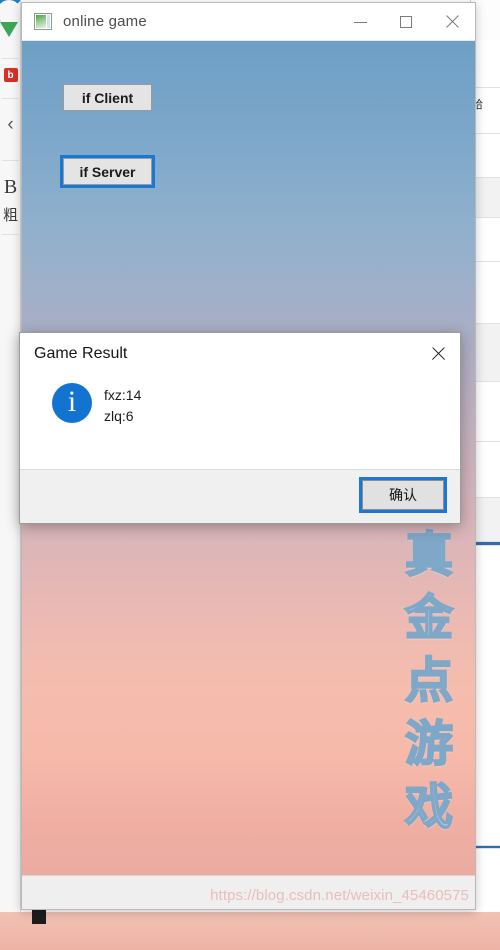 This screenshot has height=950, width=500. Describe the element at coordinates (248, 22) in the screenshot. I see `window-titlebar: online game` at that location.